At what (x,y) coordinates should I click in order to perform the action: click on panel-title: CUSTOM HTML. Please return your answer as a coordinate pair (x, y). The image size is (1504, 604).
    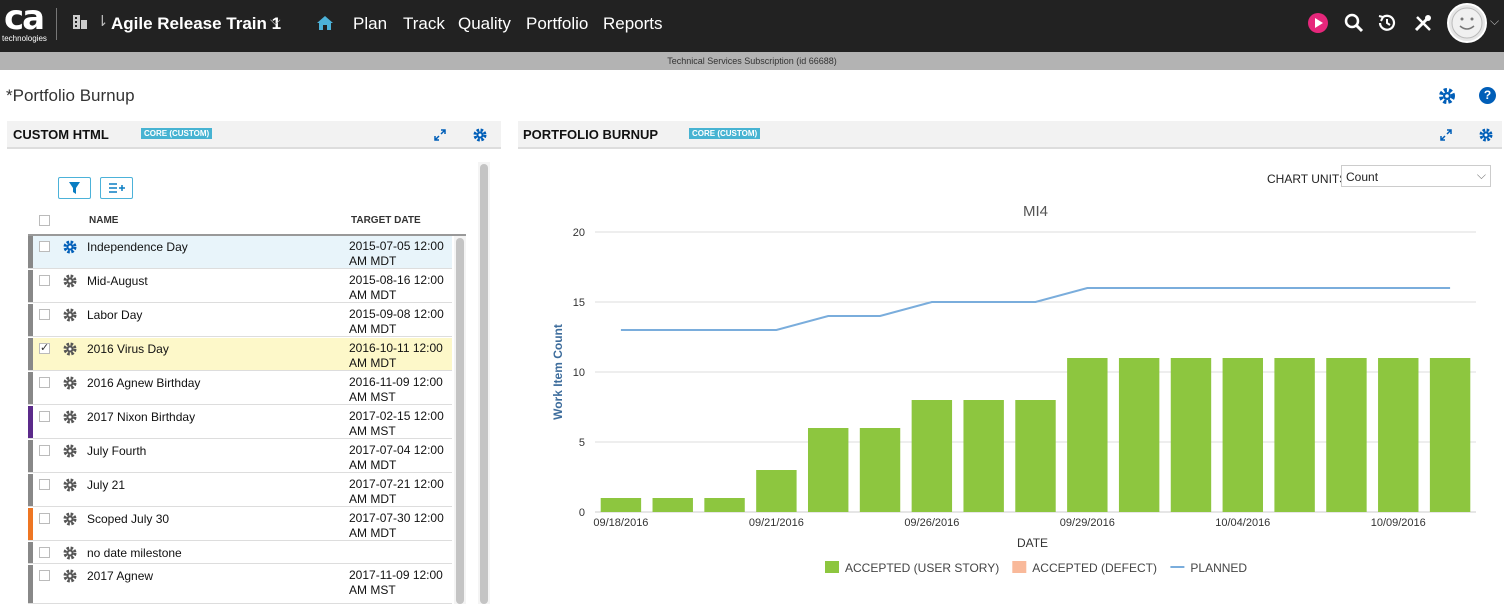
    Looking at the image, I should click on (61, 134).